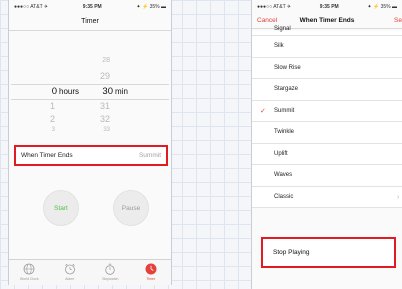 Image resolution: width=402 pixels, height=289 pixels. What do you see at coordinates (151, 279) in the screenshot?
I see `tab-label: Timer` at bounding box center [151, 279].